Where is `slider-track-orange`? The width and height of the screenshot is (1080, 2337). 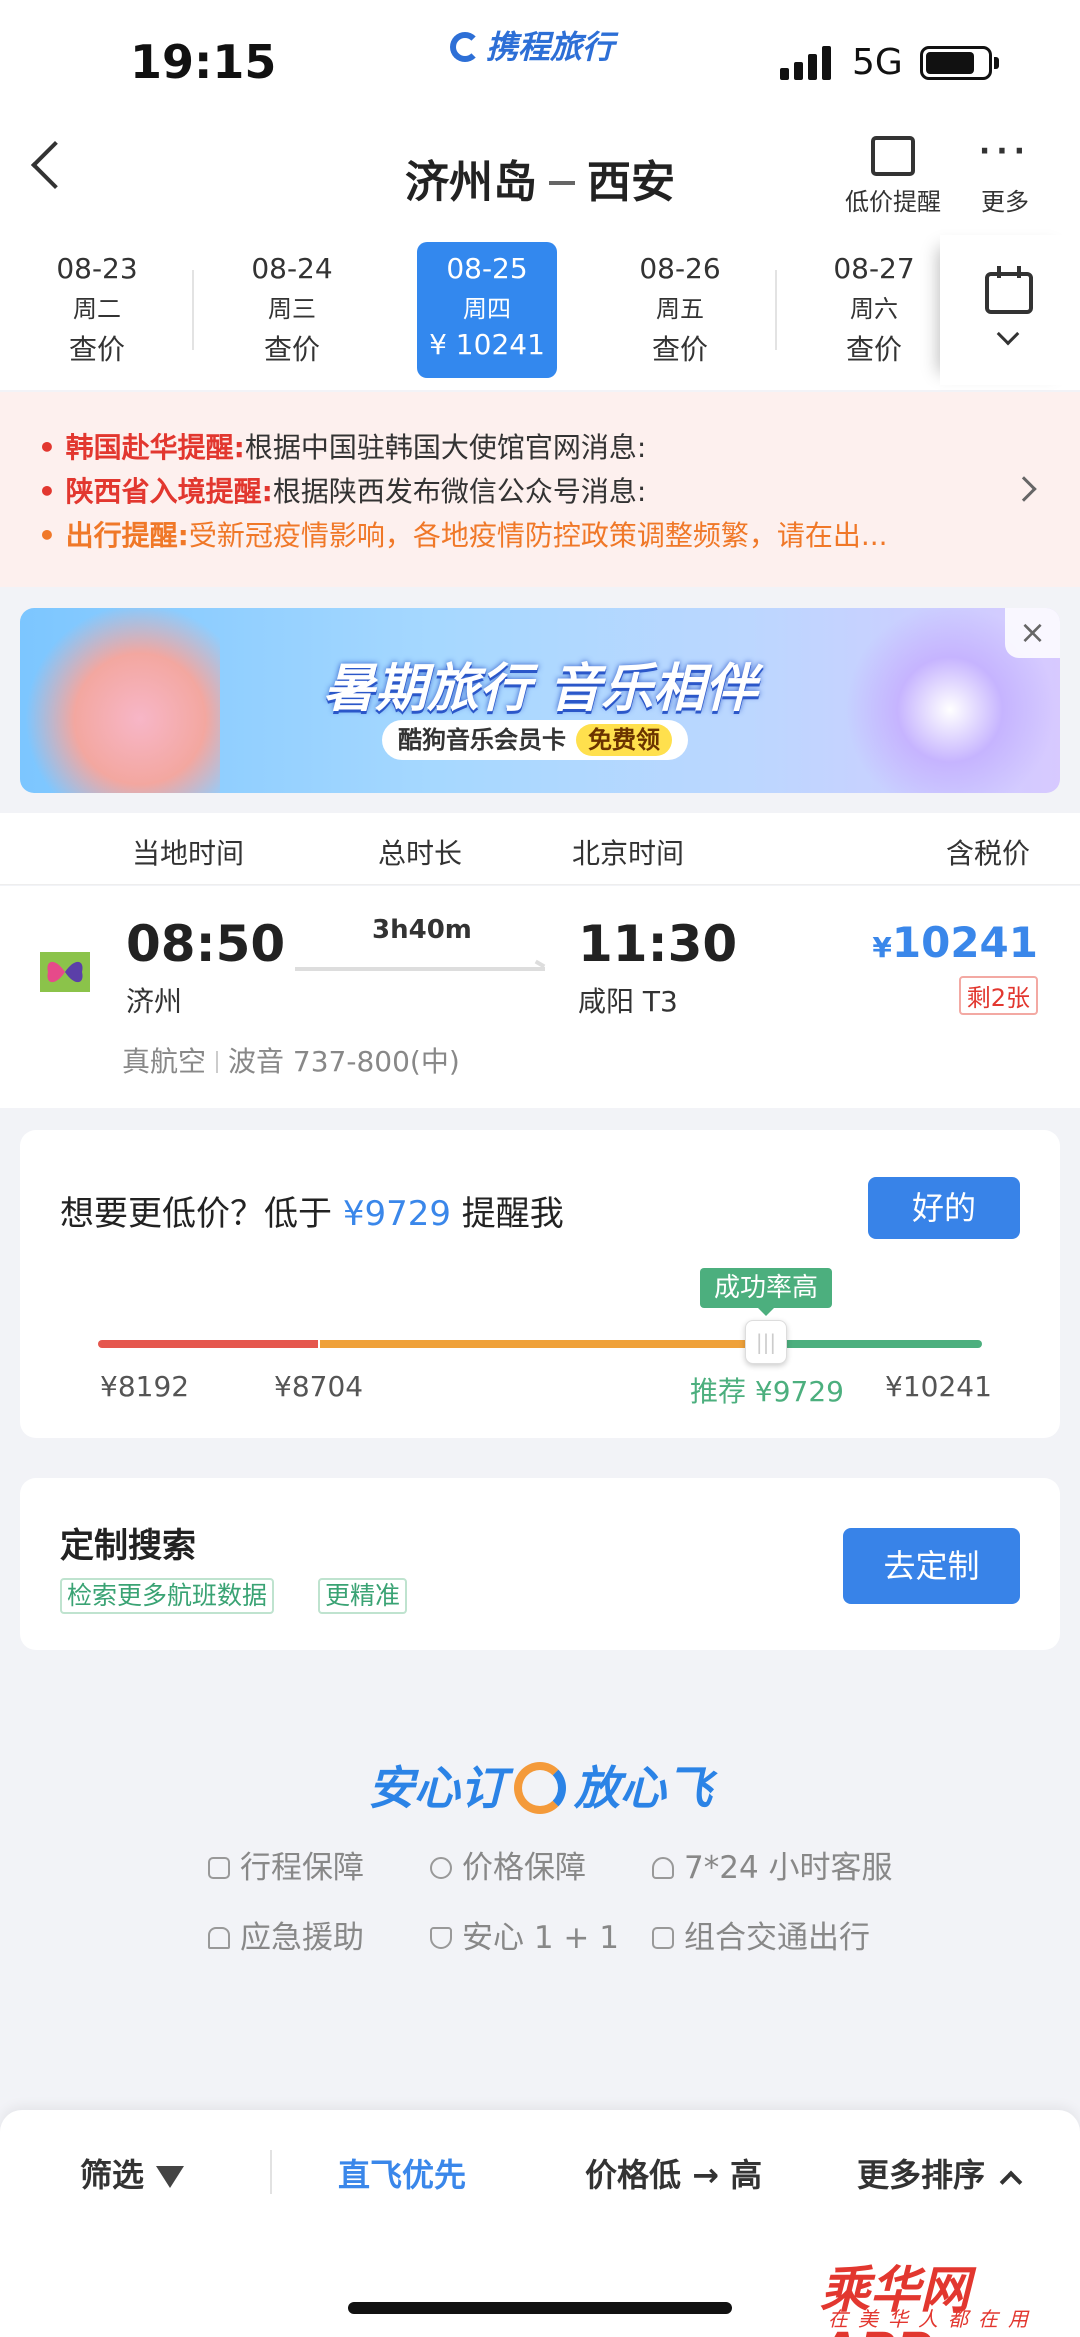
slider-track-orange is located at coordinates (540, 1344).